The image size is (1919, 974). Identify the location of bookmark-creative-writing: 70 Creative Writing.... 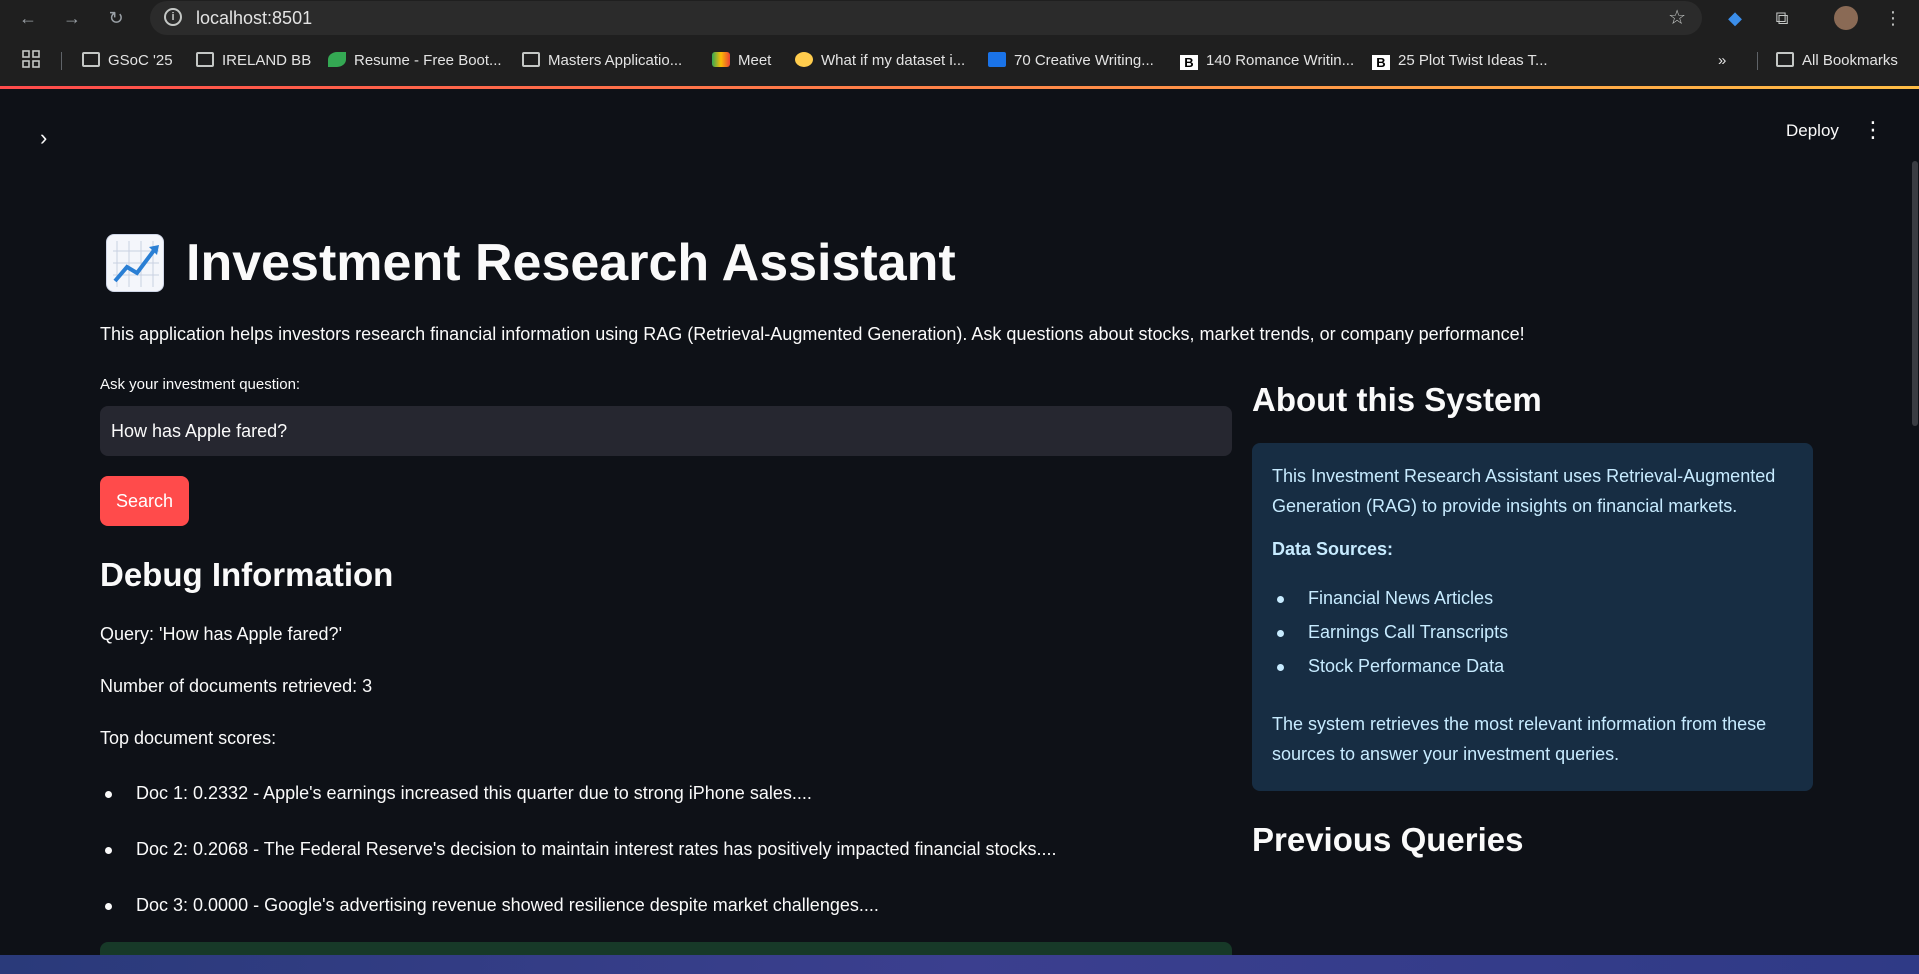
(1071, 61).